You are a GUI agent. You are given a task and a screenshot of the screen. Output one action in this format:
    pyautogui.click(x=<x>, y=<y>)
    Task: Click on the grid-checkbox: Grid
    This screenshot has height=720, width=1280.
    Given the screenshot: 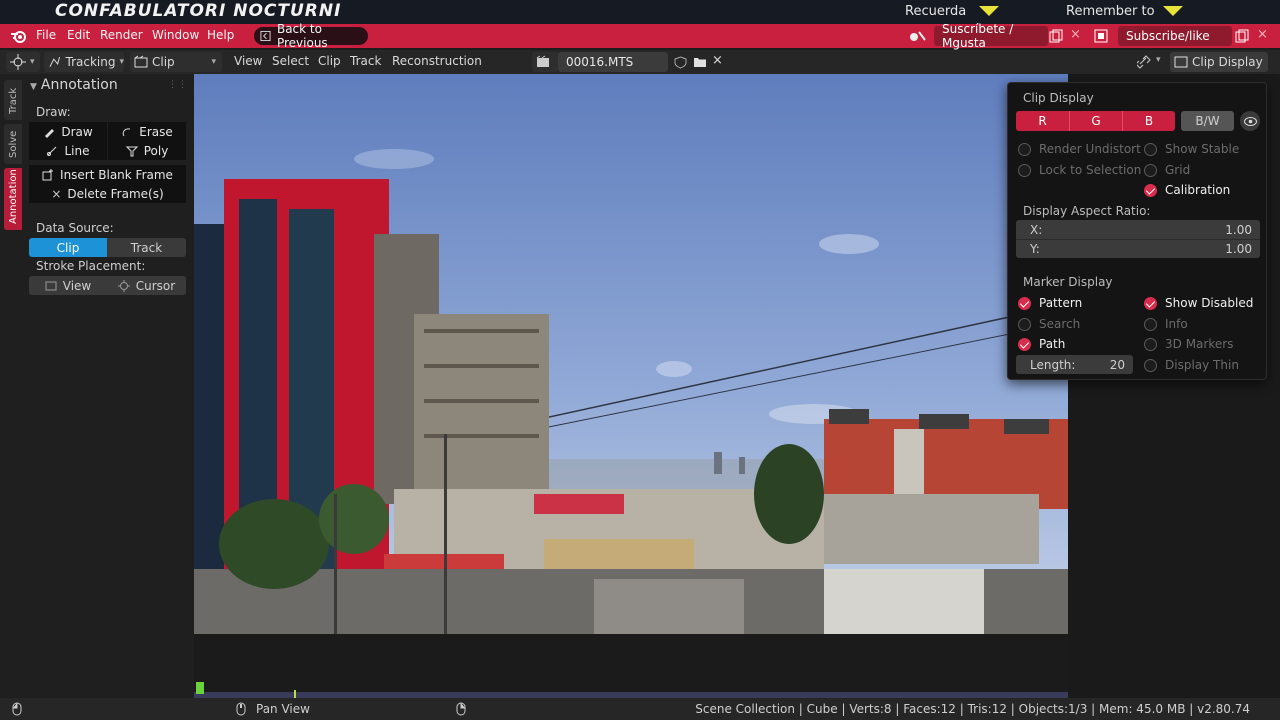 What is the action you would take?
    pyautogui.click(x=1167, y=170)
    